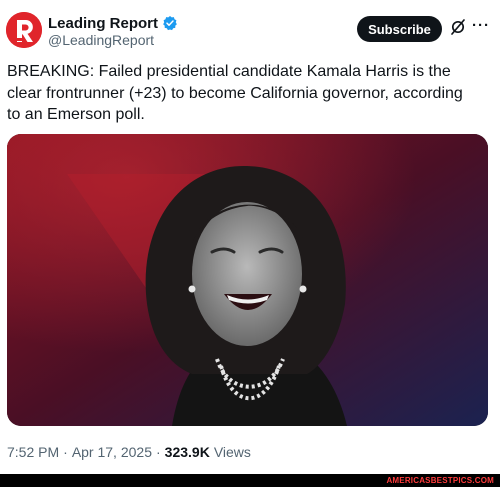  I want to click on views-label: Views, so click(232, 452).